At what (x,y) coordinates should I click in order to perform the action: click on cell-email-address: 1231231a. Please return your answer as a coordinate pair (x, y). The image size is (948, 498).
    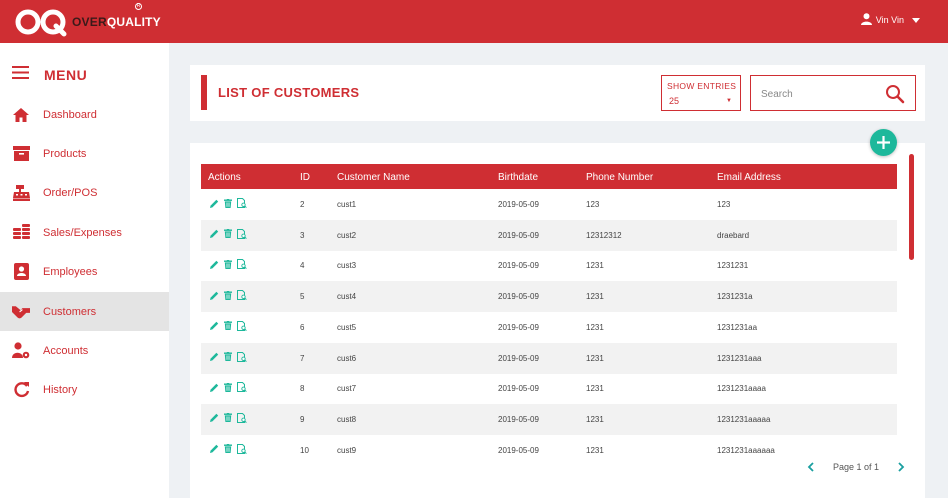
    Looking at the image, I should click on (735, 297).